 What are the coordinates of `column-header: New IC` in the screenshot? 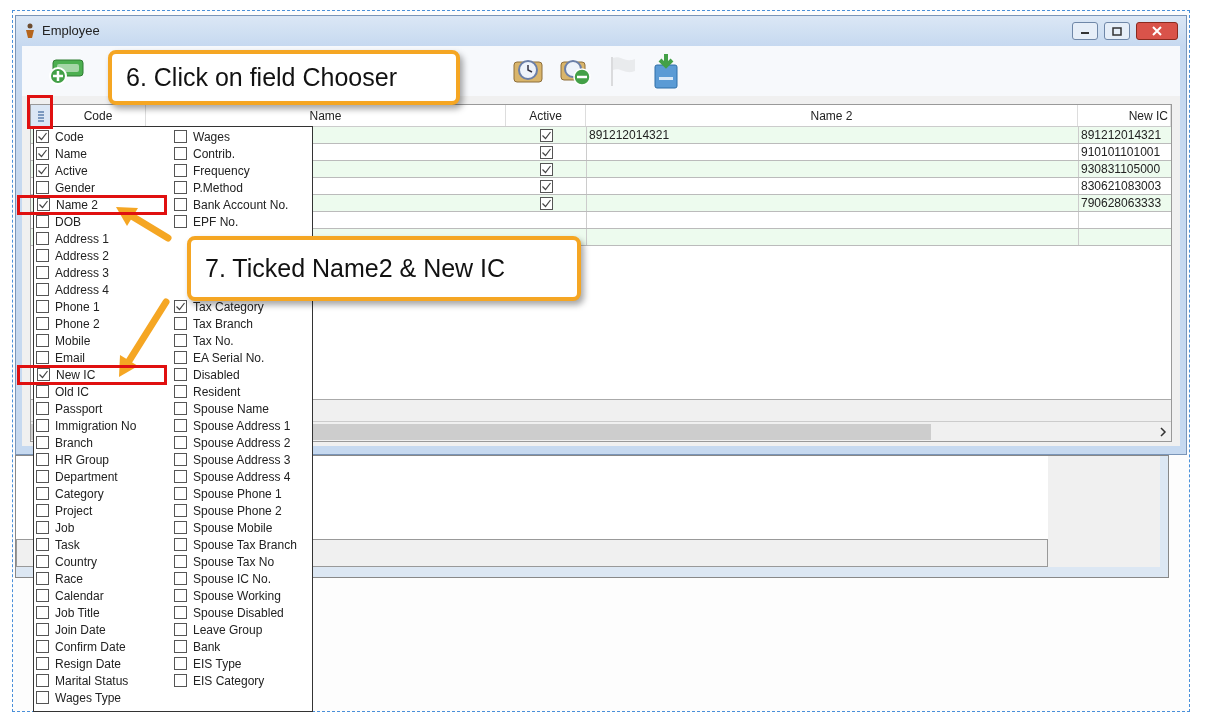 It's located at (1148, 115).